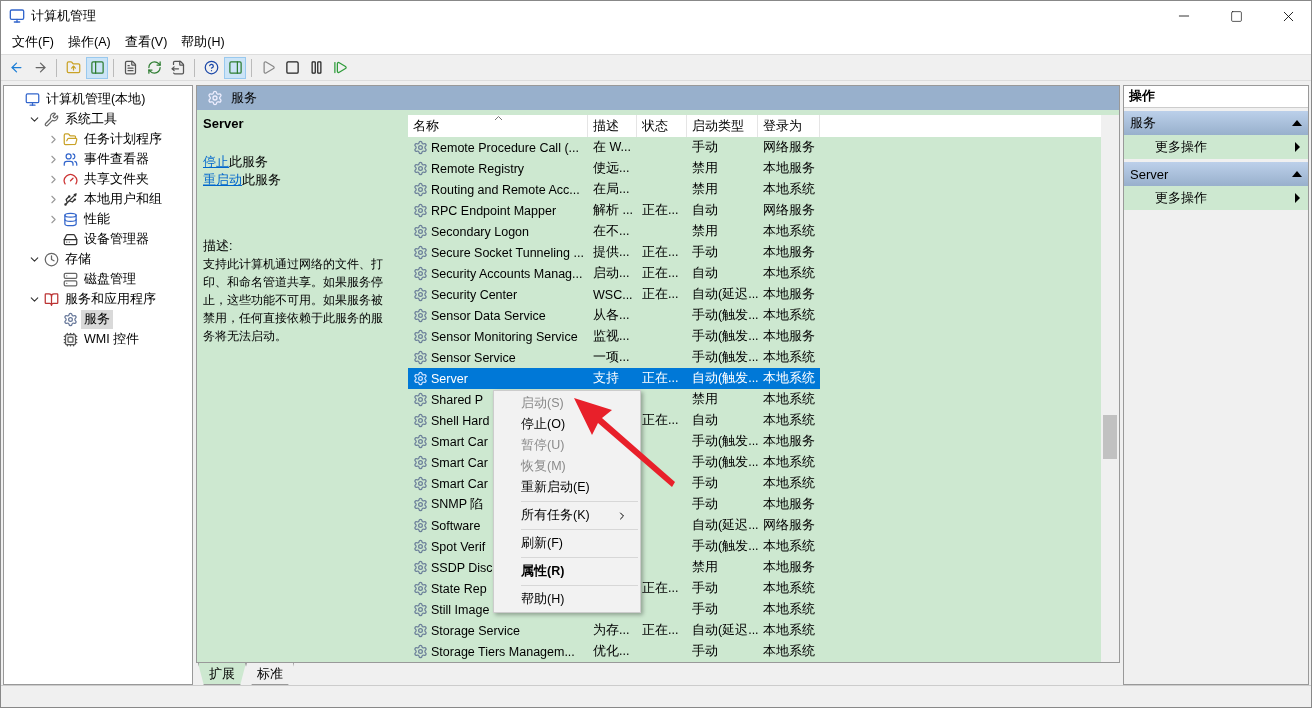  What do you see at coordinates (1236, 16) in the screenshot?
I see `maximize-icon` at bounding box center [1236, 16].